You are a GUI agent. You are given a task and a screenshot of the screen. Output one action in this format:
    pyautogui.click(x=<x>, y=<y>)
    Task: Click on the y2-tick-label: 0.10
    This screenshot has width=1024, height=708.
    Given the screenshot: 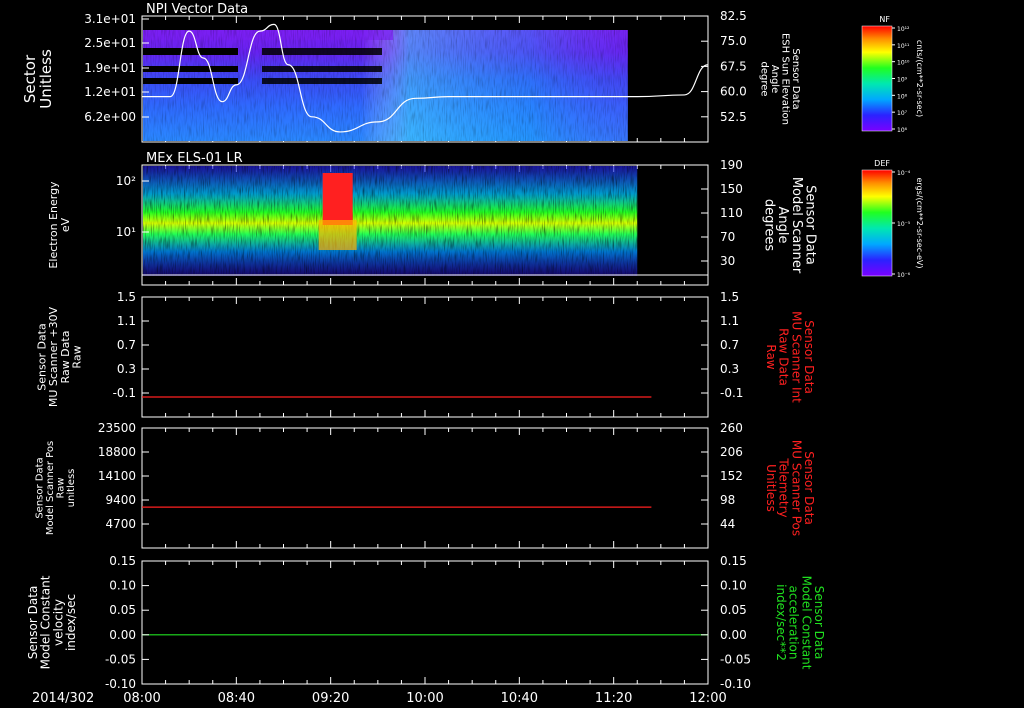 What is the action you would take?
    pyautogui.click(x=733, y=586)
    